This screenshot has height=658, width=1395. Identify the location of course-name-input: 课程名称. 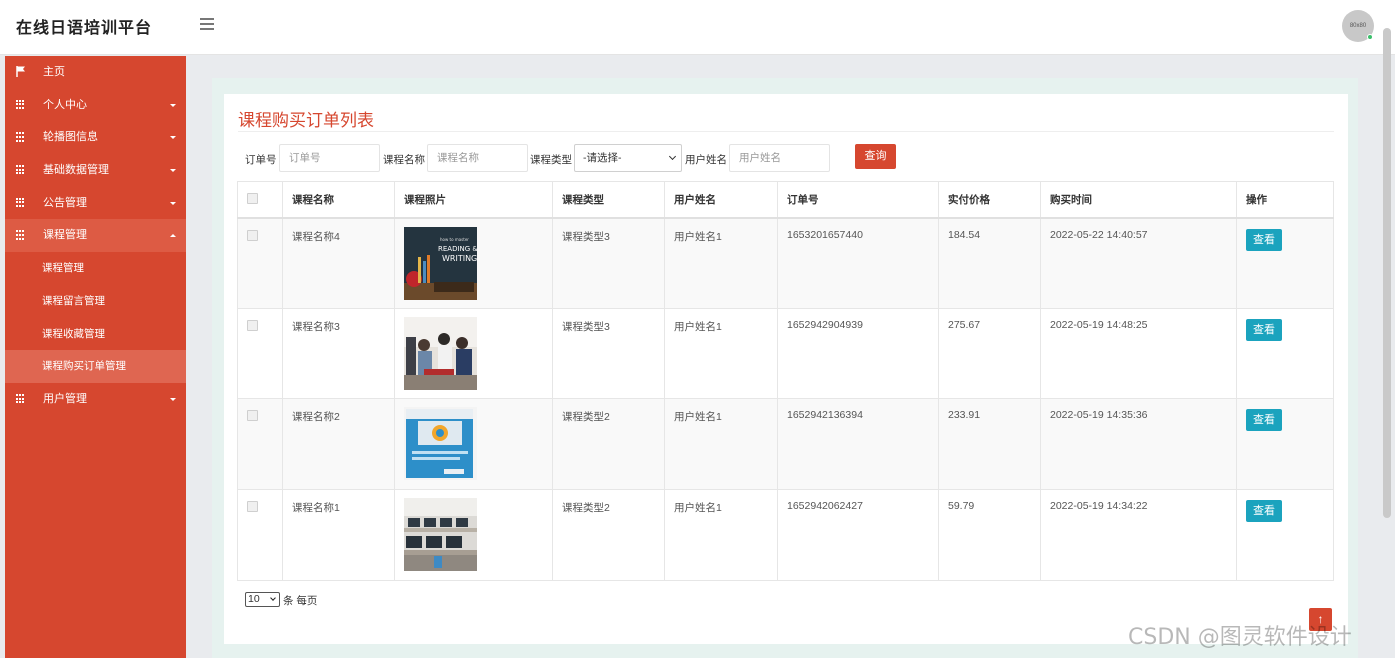
(477, 158).